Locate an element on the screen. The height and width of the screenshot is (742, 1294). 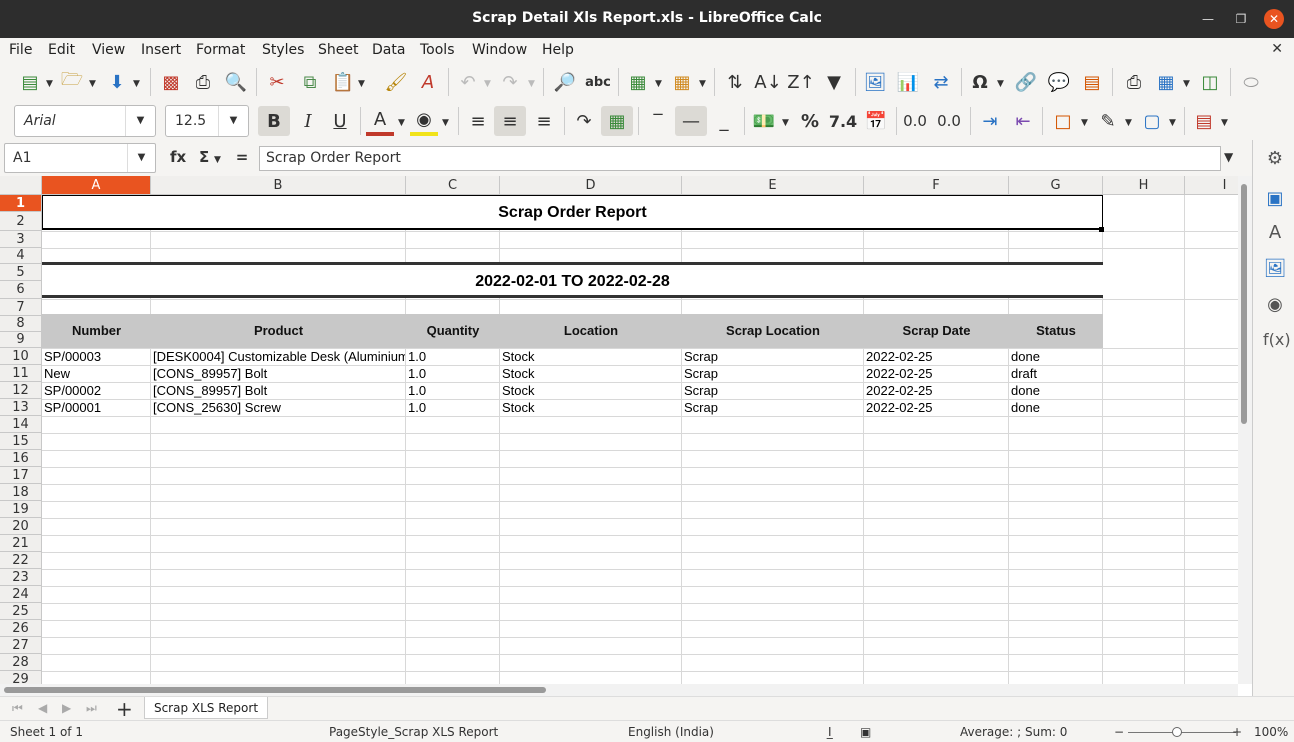
insert-chart-icon: 📊 is located at coordinates (908, 82).